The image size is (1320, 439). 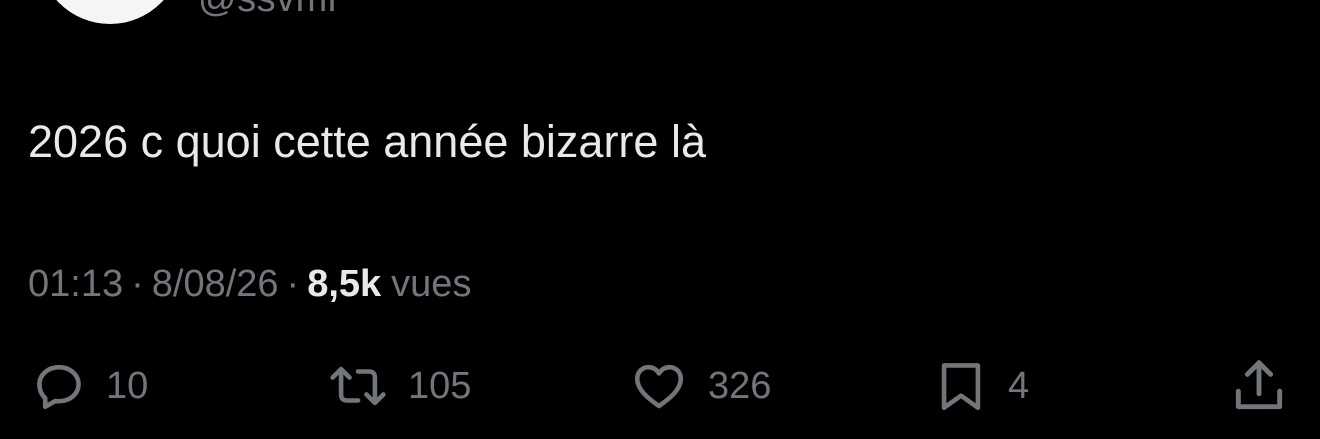 What do you see at coordinates (440, 385) in the screenshot?
I see `retweet-count: 105` at bounding box center [440, 385].